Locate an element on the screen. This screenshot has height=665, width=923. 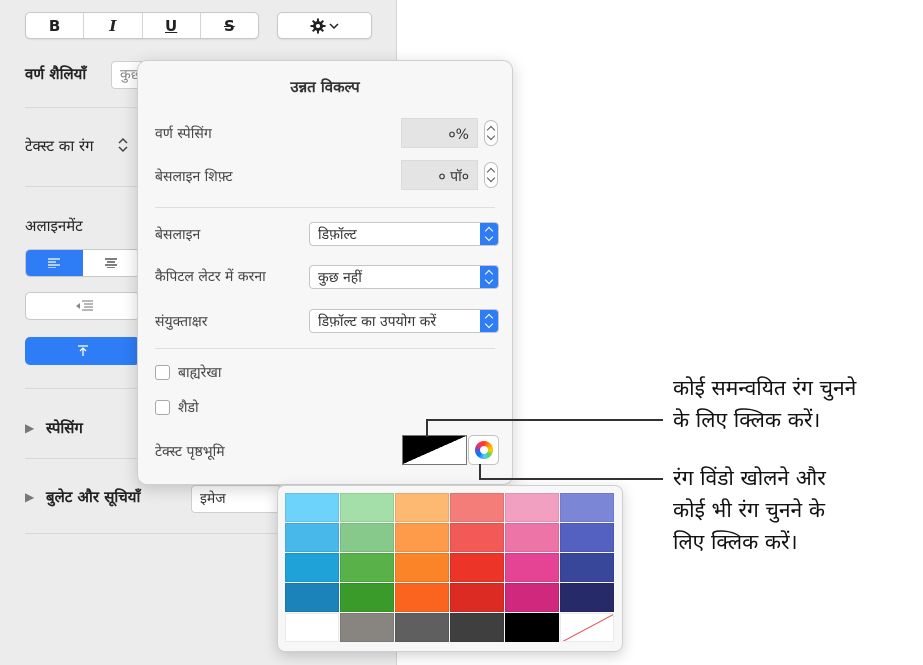
popover-title: उन्नत विकल्प is located at coordinates (325, 87).